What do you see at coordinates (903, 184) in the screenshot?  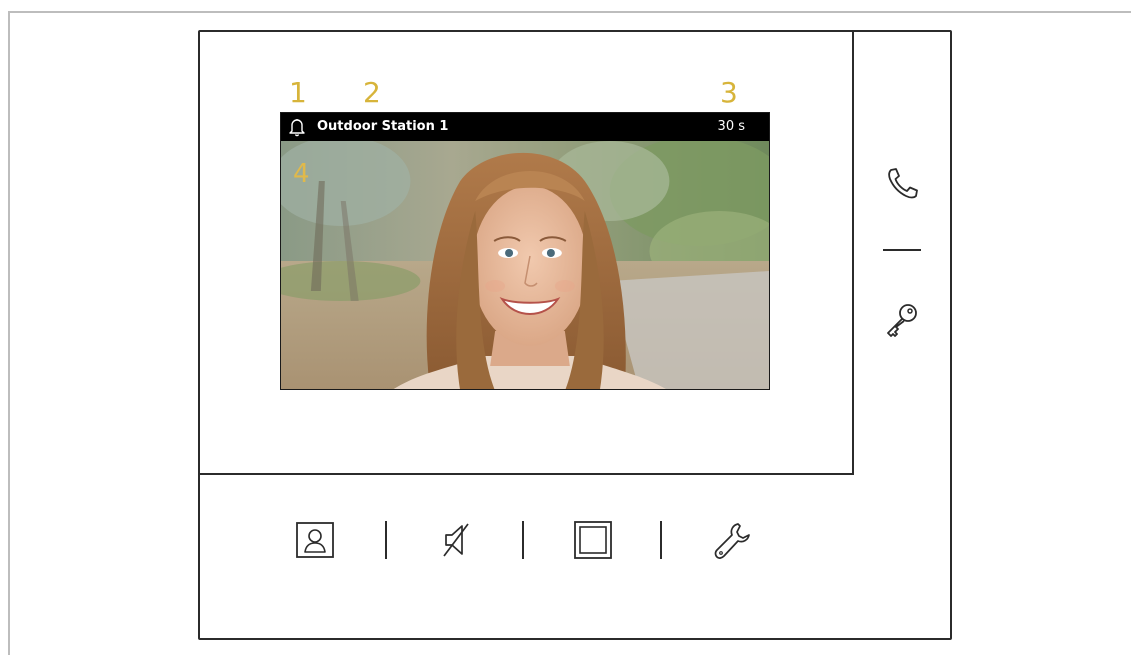 I see `phone-icon` at bounding box center [903, 184].